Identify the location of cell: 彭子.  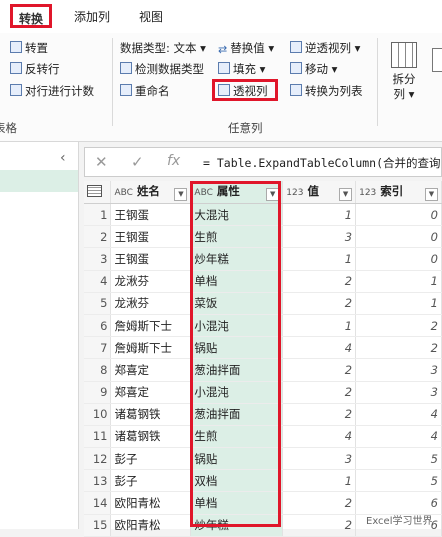
(151, 481).